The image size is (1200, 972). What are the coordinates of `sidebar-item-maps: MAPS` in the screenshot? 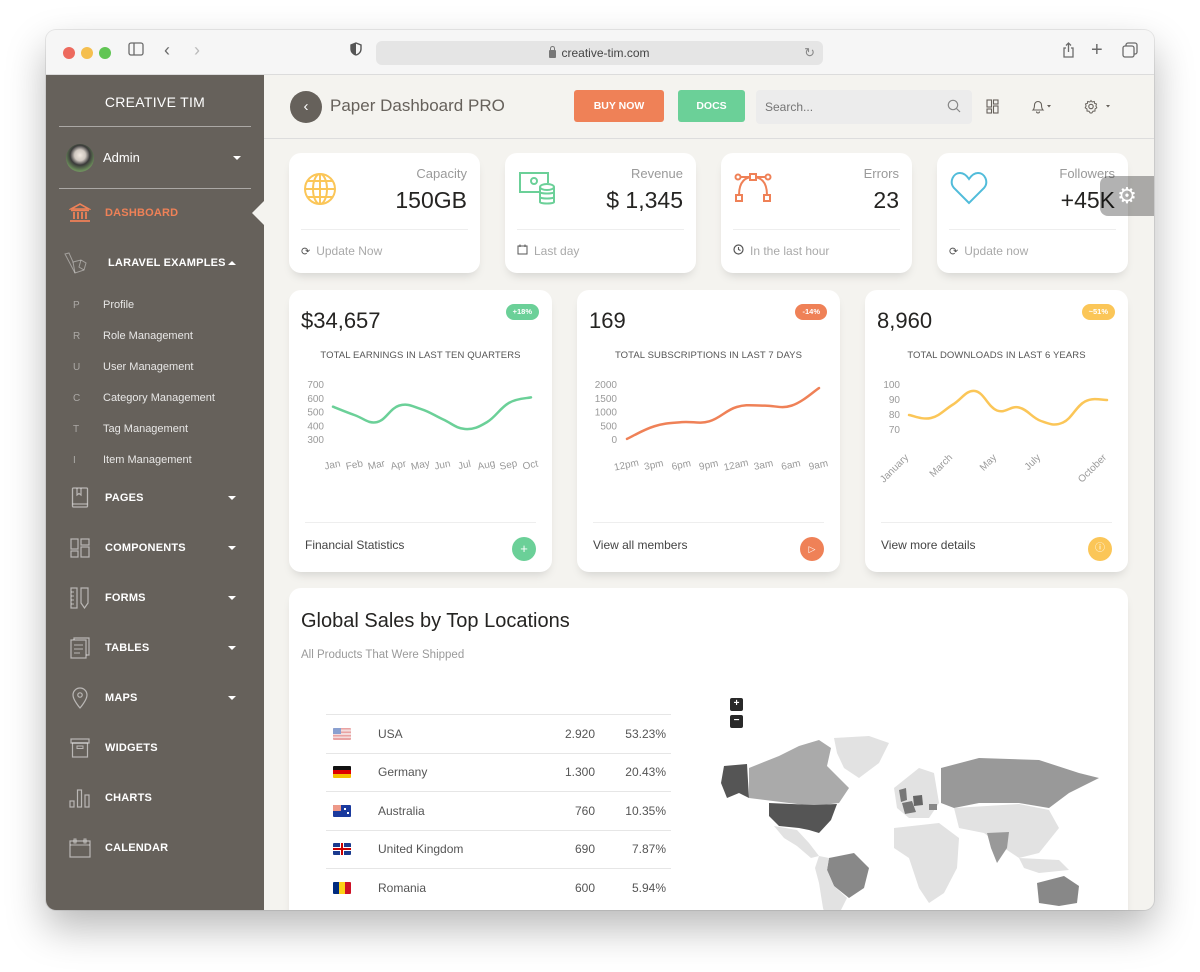 It's located at (155, 698).